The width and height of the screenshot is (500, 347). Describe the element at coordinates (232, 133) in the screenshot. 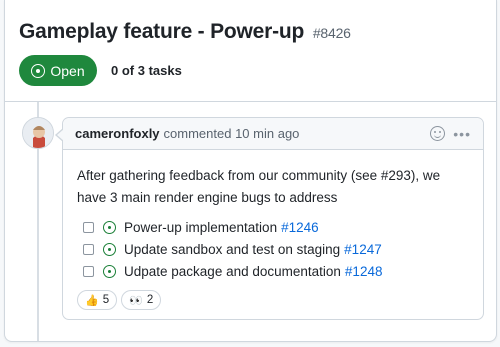

I see `comment-timestamp: commented 10 min ago` at that location.